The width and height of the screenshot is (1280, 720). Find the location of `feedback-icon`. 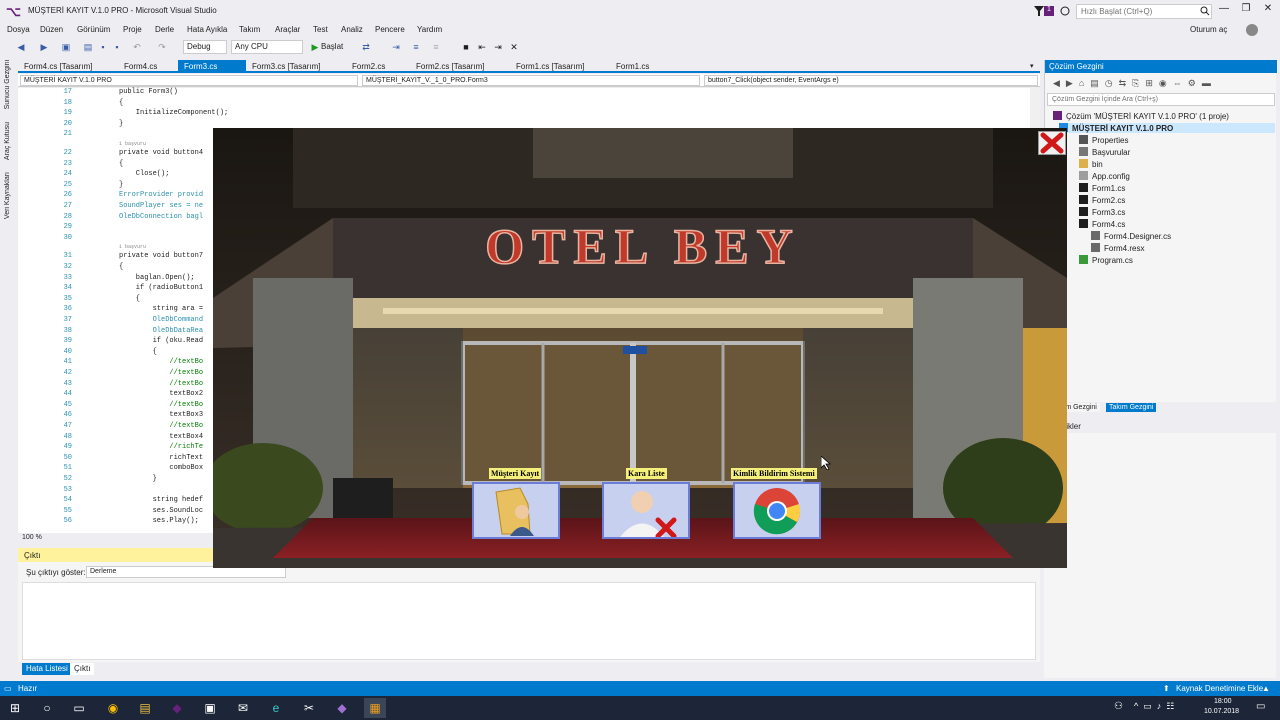

feedback-icon is located at coordinates (1065, 11).